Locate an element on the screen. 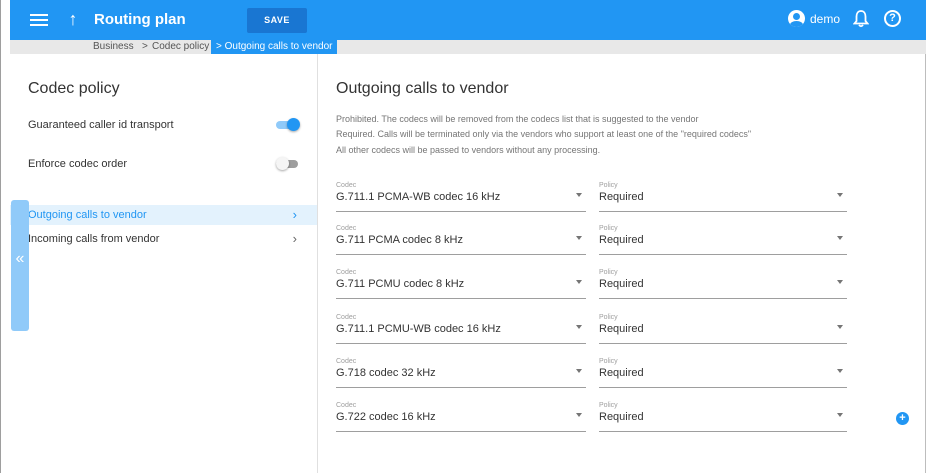 This screenshot has height=473, width=926. menu-icon is located at coordinates (39, 20).